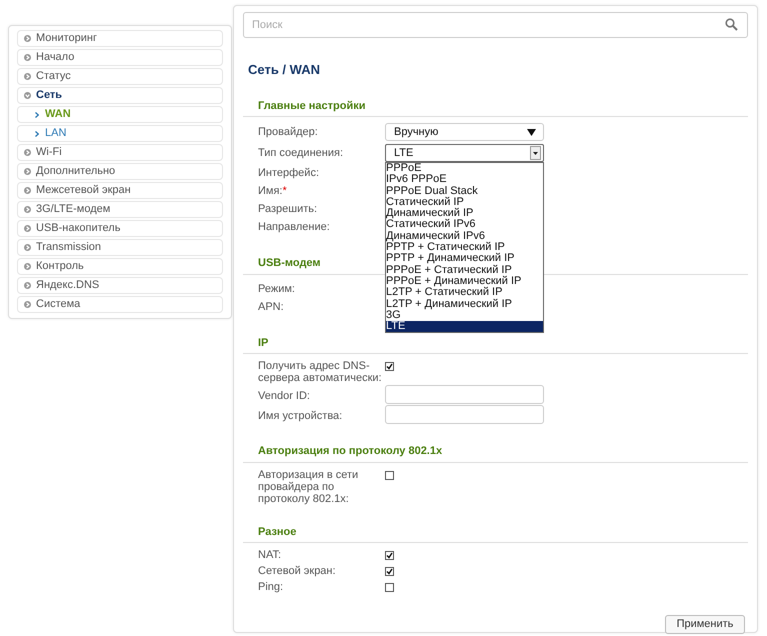  Describe the element at coordinates (464, 259) in the screenshot. I see `dropdown-option: PPTP + Динамический IP` at that location.